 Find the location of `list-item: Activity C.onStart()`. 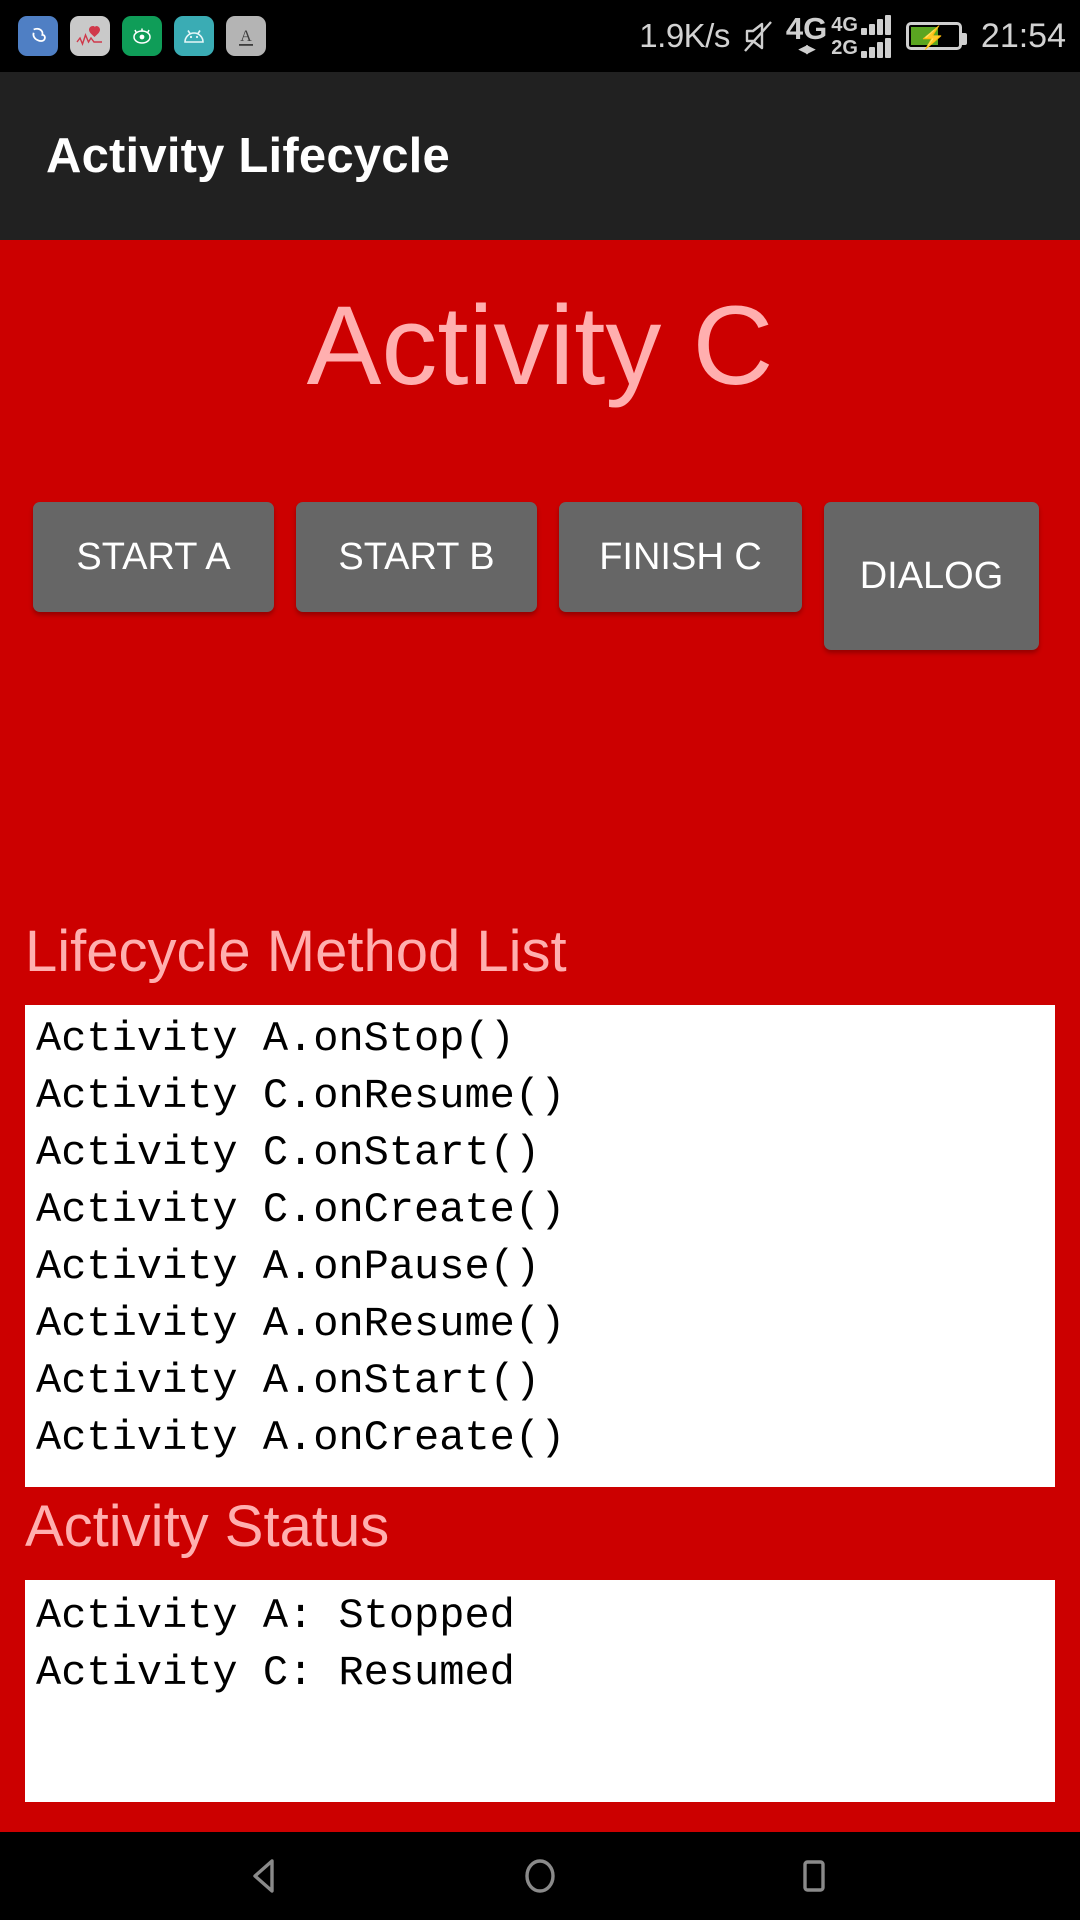

list-item: Activity C.onStart() is located at coordinates (288, 1153).